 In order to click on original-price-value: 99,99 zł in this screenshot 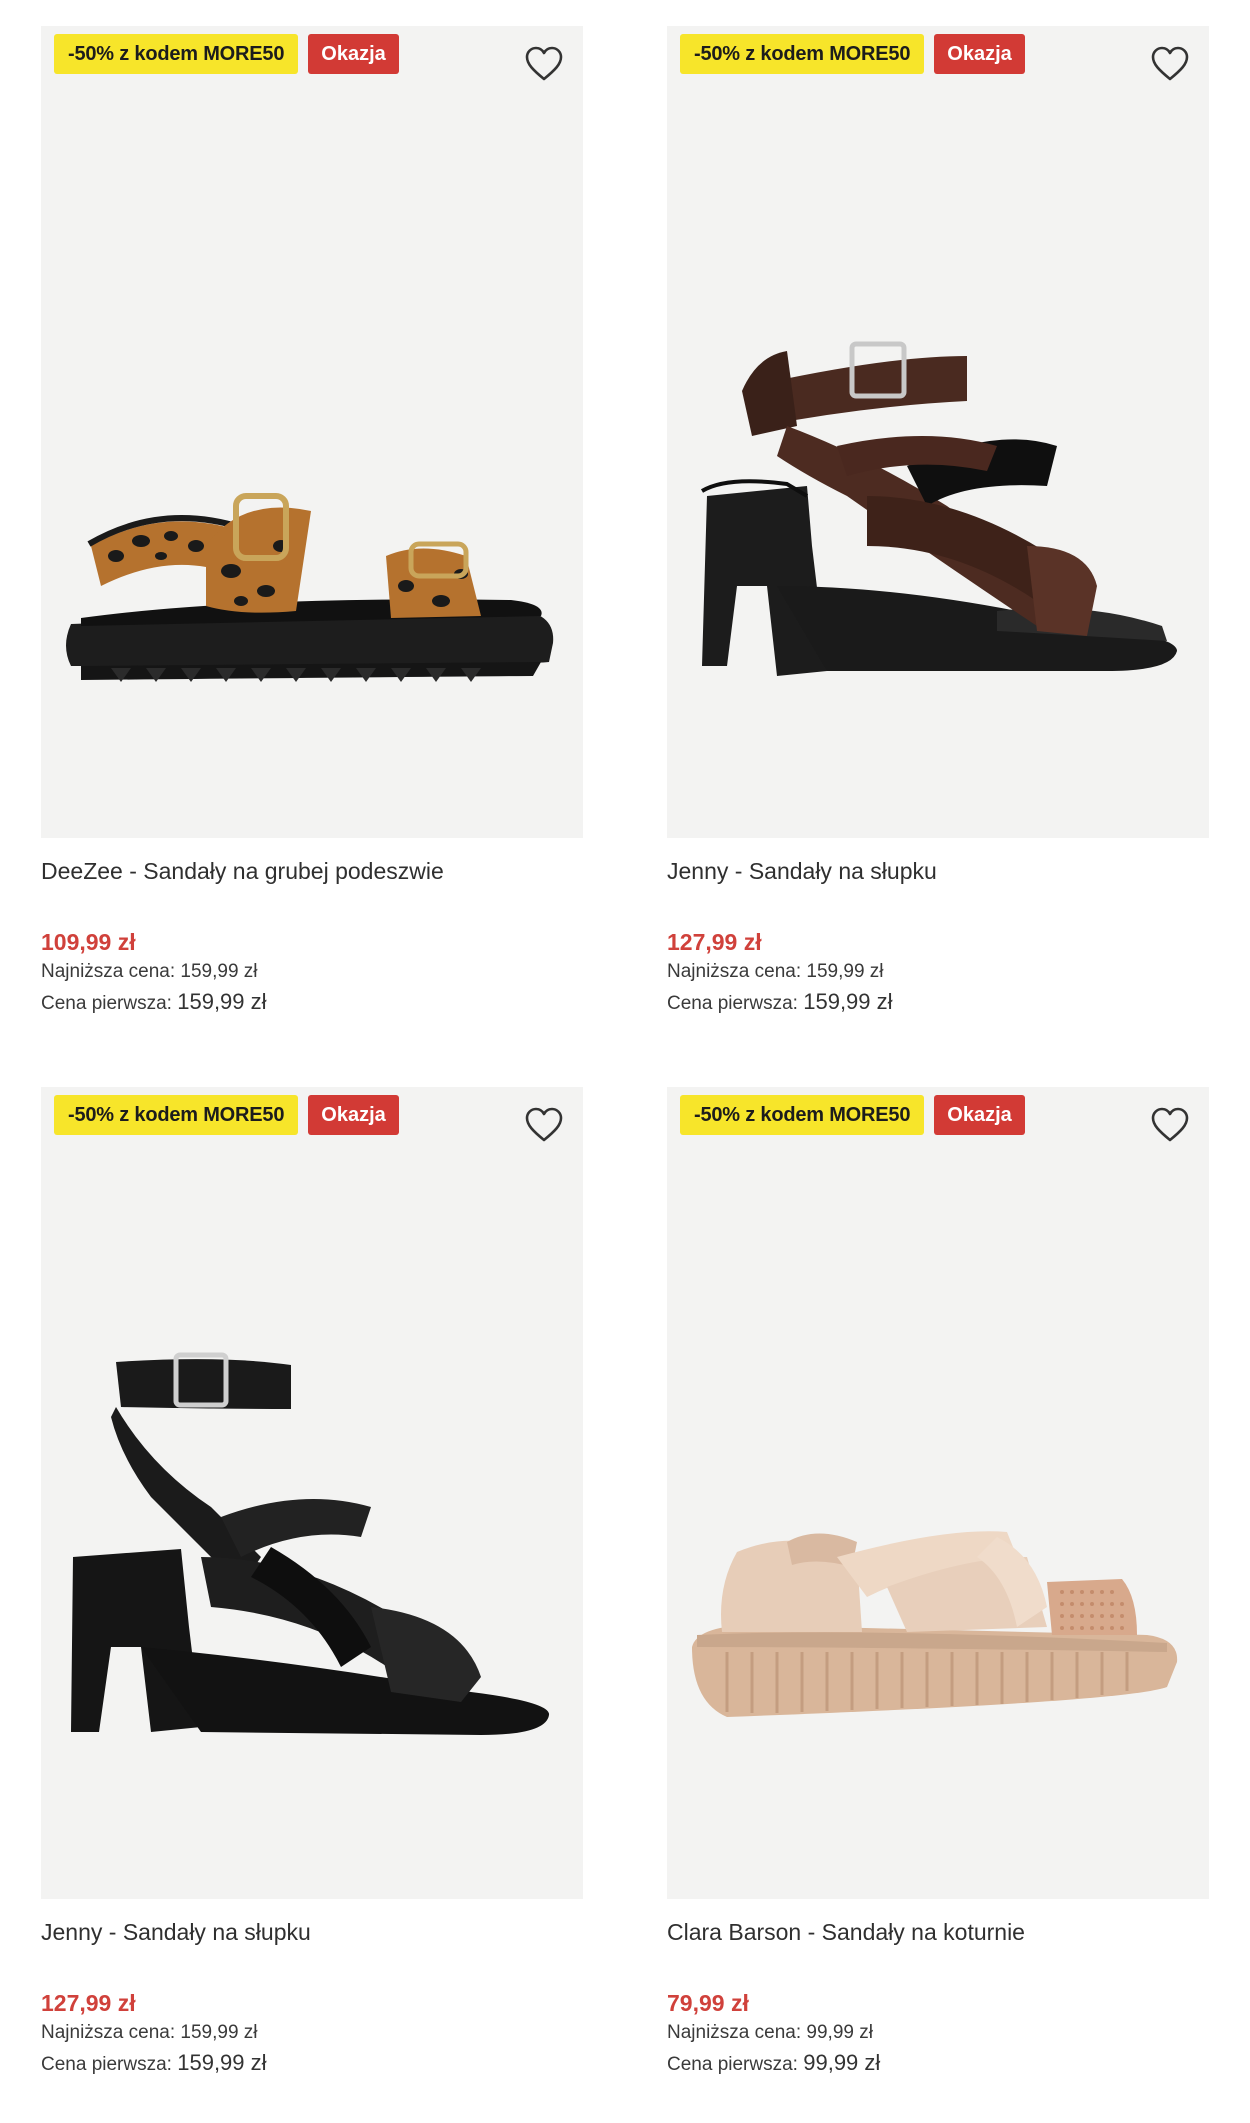, I will do `click(842, 2062)`.